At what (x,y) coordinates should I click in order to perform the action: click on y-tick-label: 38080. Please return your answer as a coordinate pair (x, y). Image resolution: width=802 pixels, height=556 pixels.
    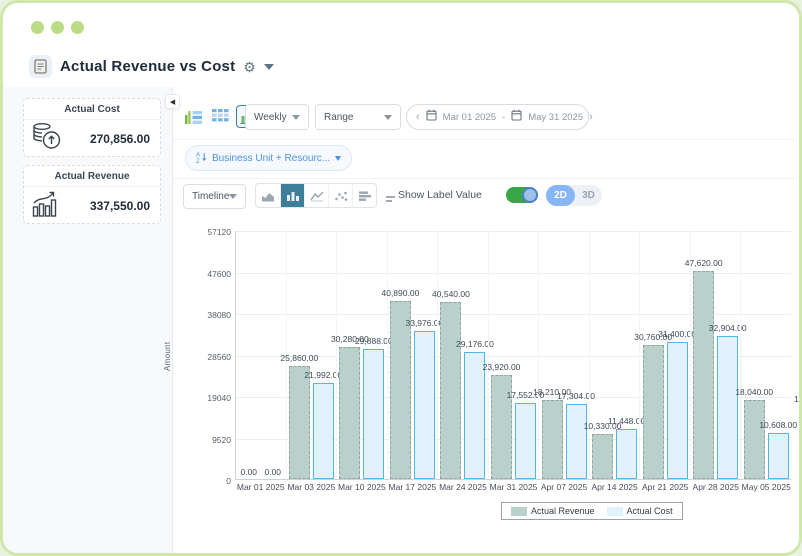
    Looking at the image, I should click on (219, 315).